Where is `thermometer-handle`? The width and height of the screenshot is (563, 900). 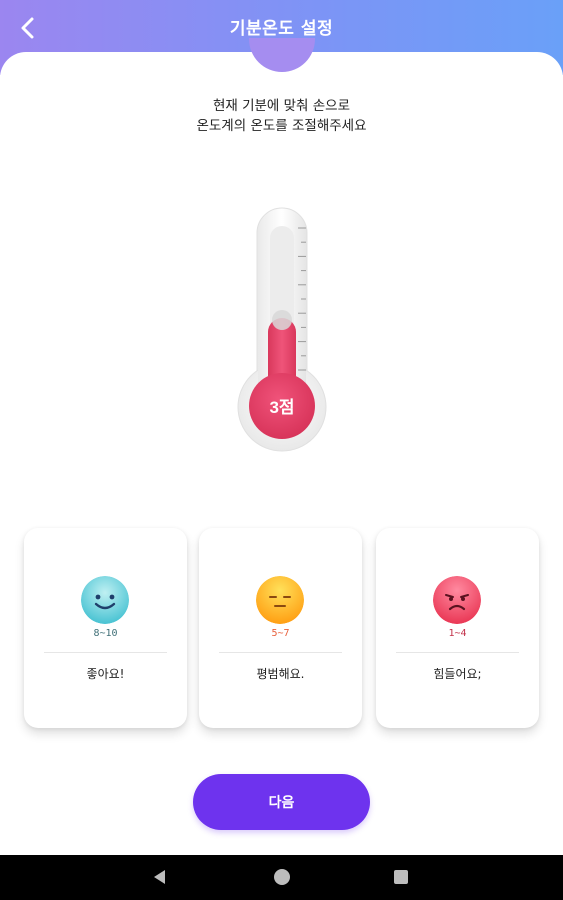
thermometer-handle is located at coordinates (282, 320).